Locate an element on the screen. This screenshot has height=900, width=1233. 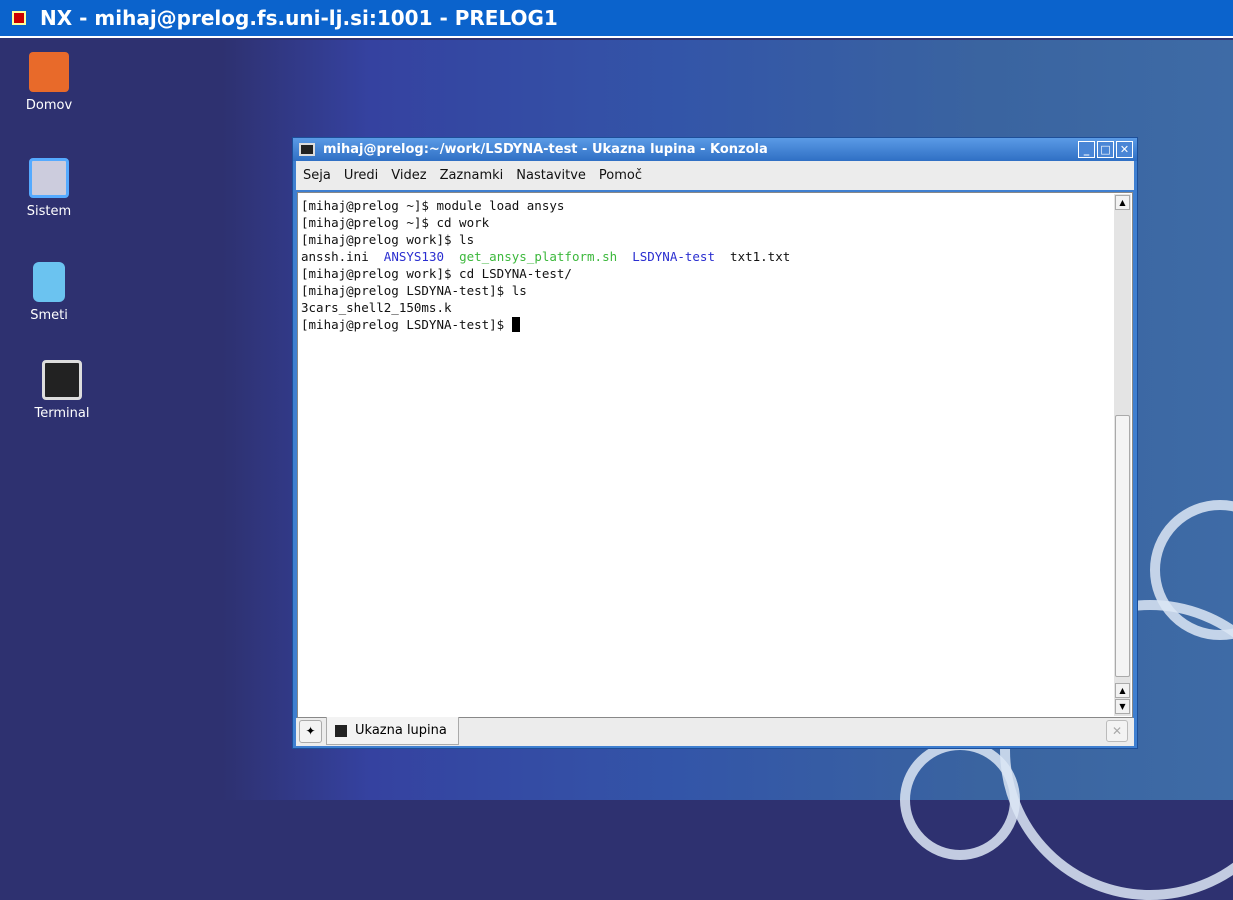
menu-seja: Seja is located at coordinates (317, 175).